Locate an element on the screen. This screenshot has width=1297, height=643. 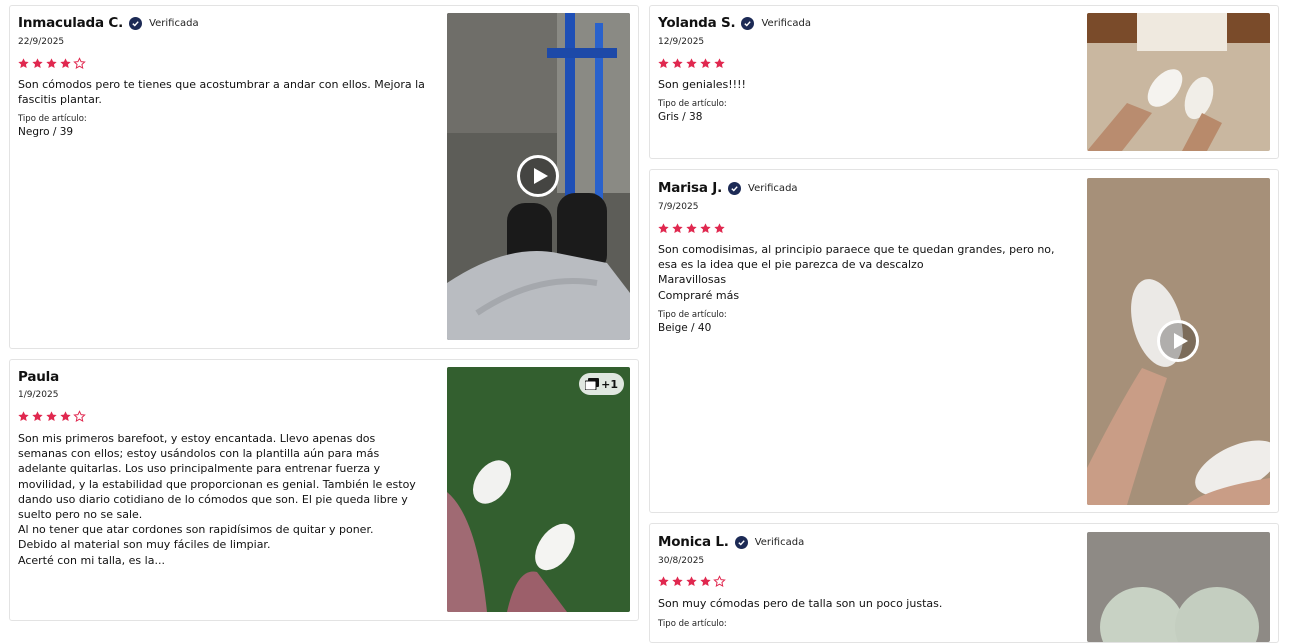
reviewer-name: Marisa J. is located at coordinates (690, 188).